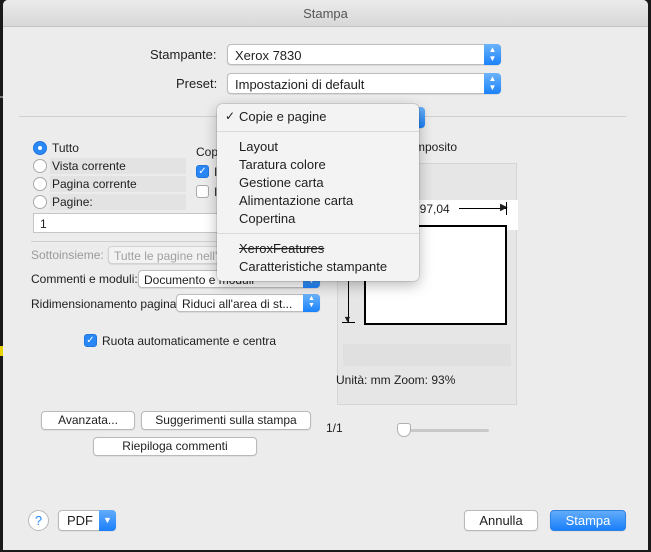 This screenshot has height=552, width=651. I want to click on help-button: ?, so click(38, 520).